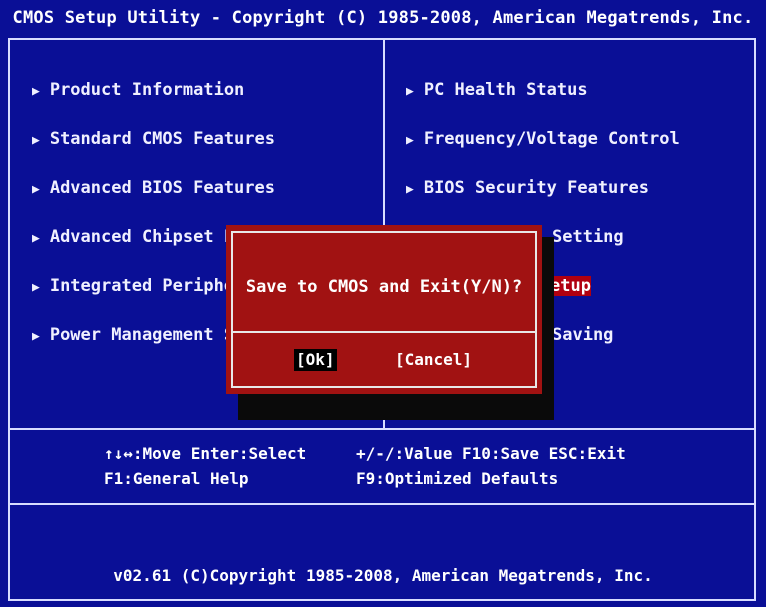  What do you see at coordinates (382, 429) in the screenshot?
I see `help-divider` at bounding box center [382, 429].